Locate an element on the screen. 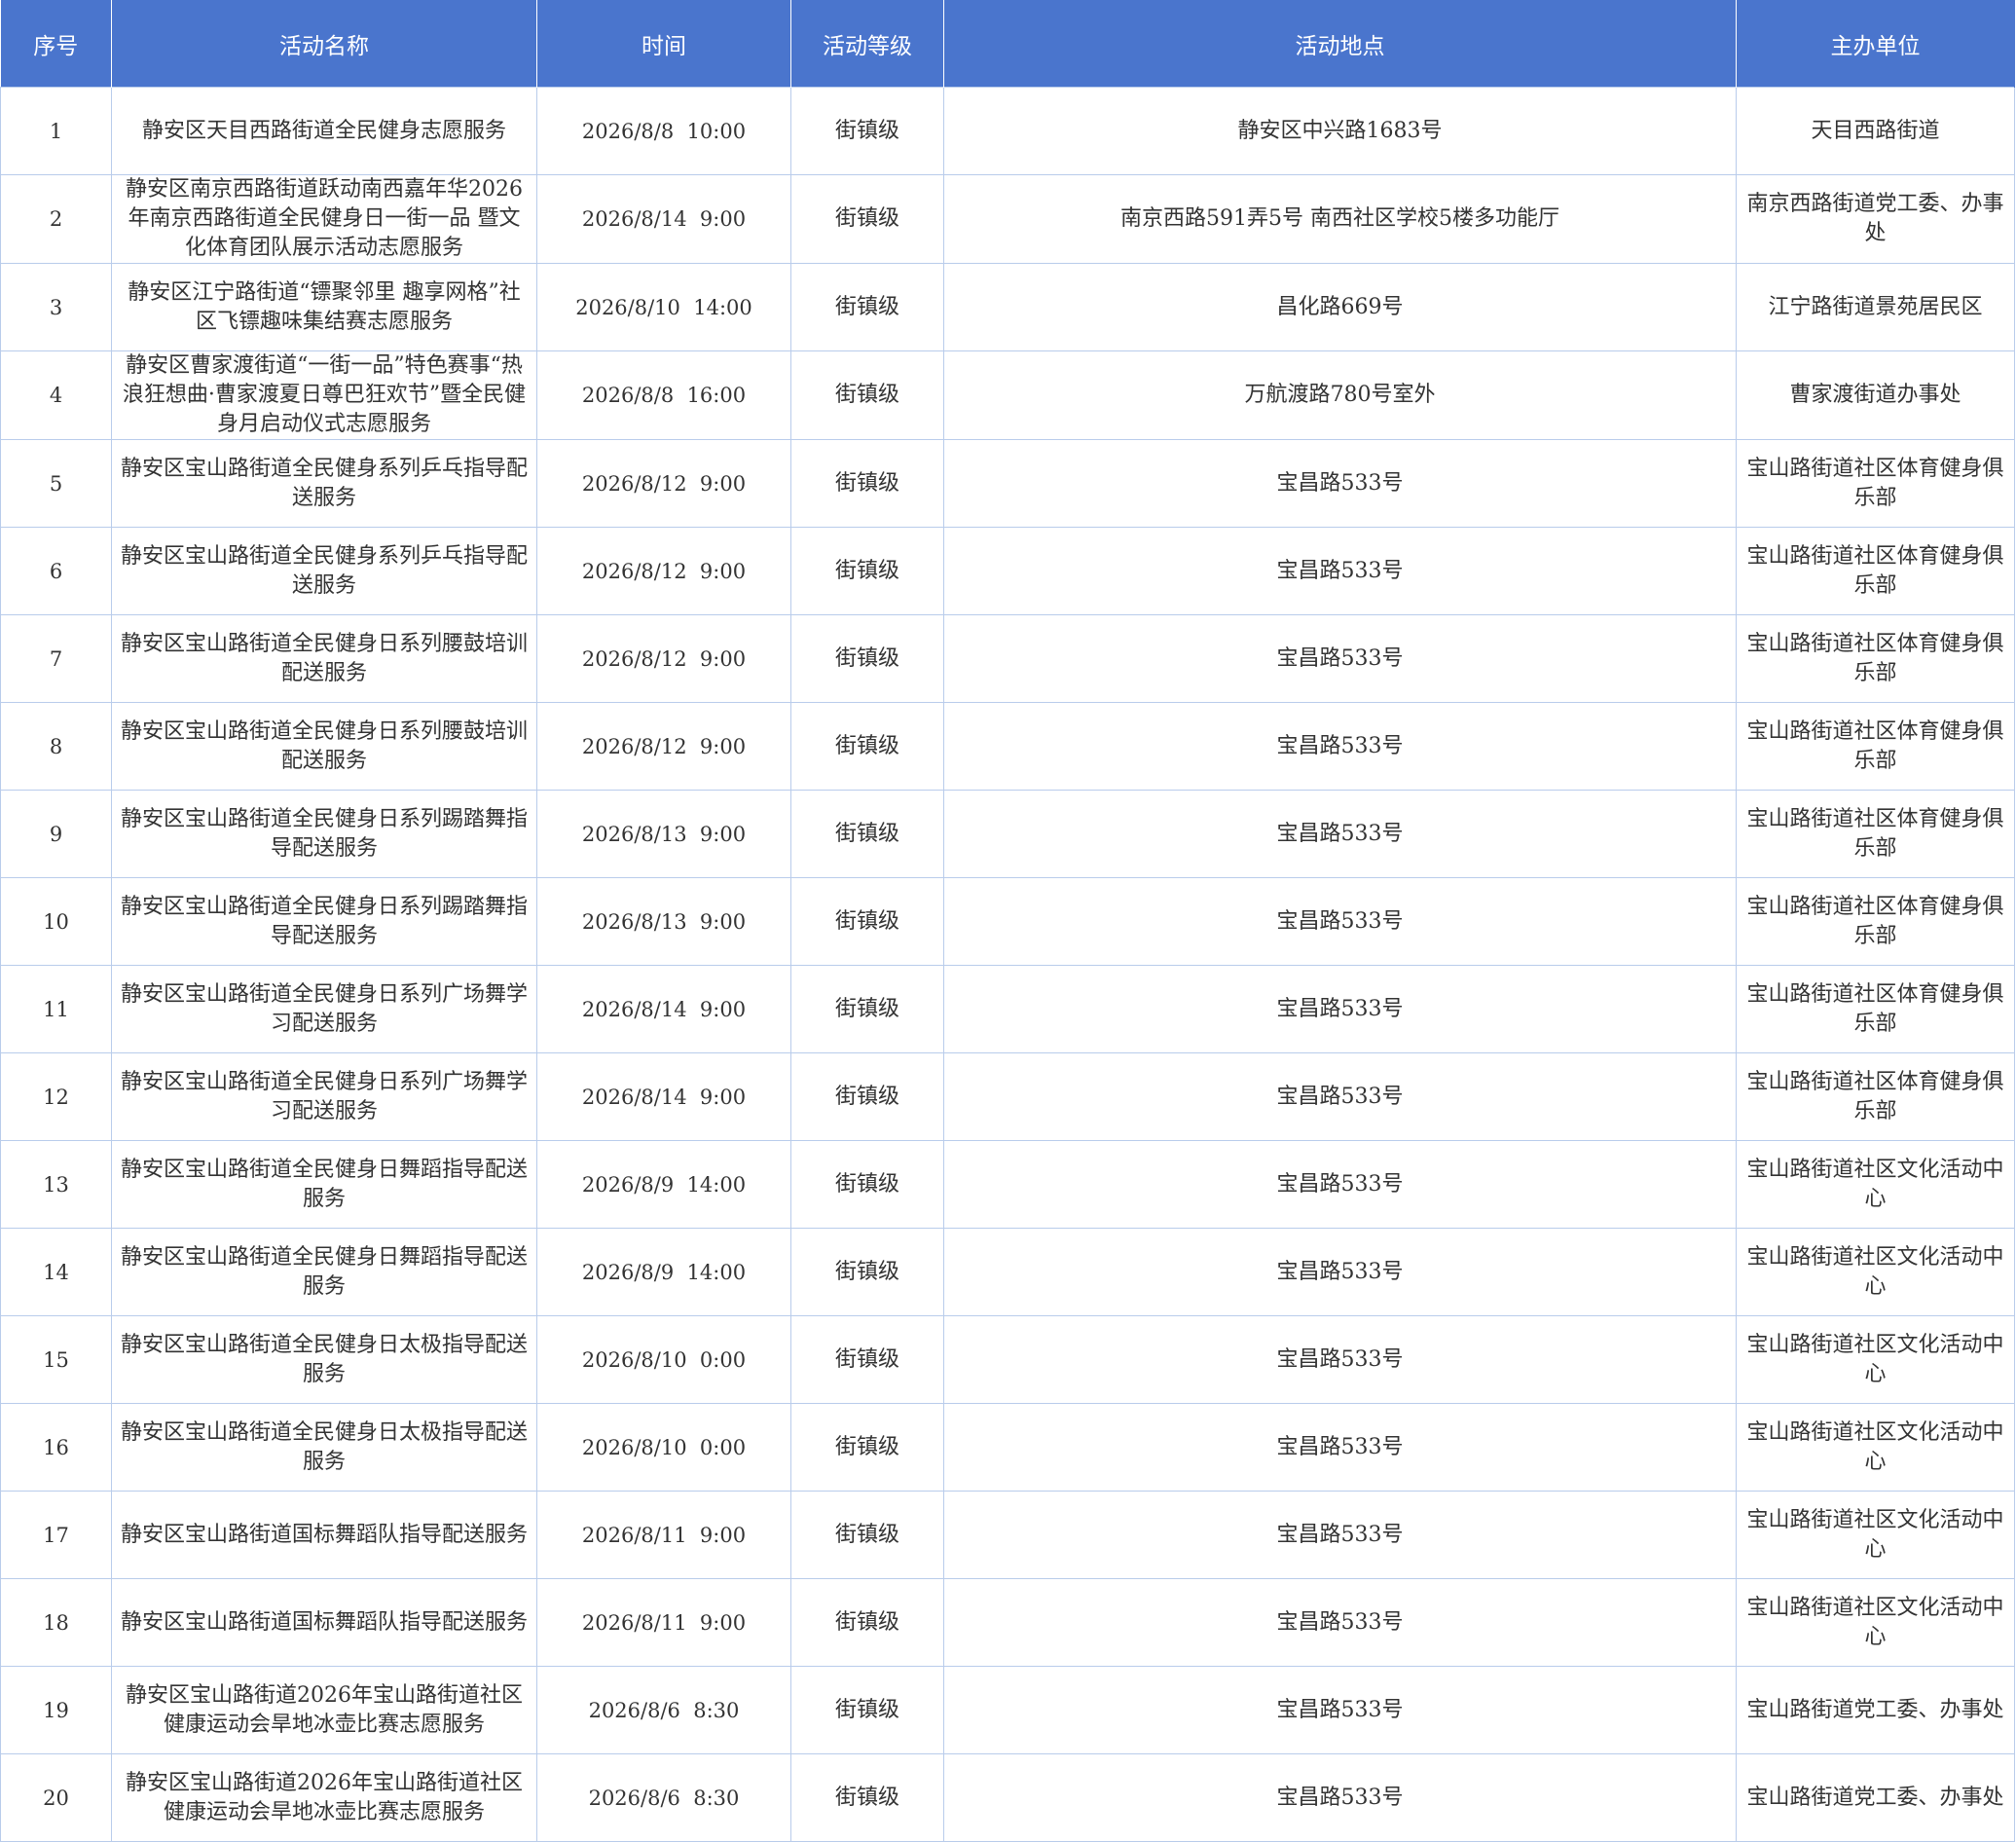  cell-time: 2026/8/6 8:30 is located at coordinates (663, 1797).